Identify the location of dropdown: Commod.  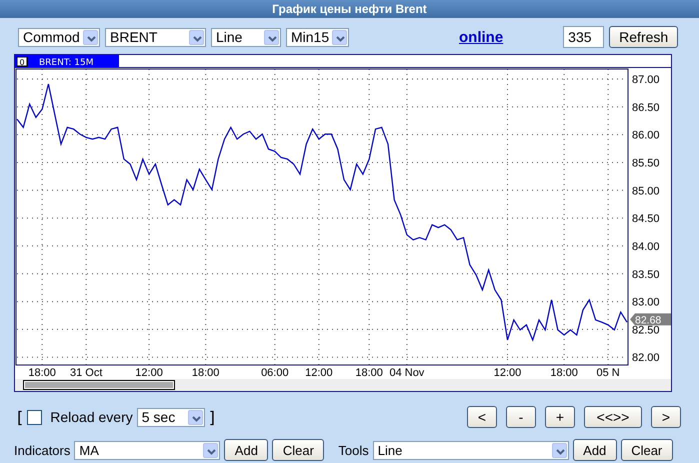
(59, 37).